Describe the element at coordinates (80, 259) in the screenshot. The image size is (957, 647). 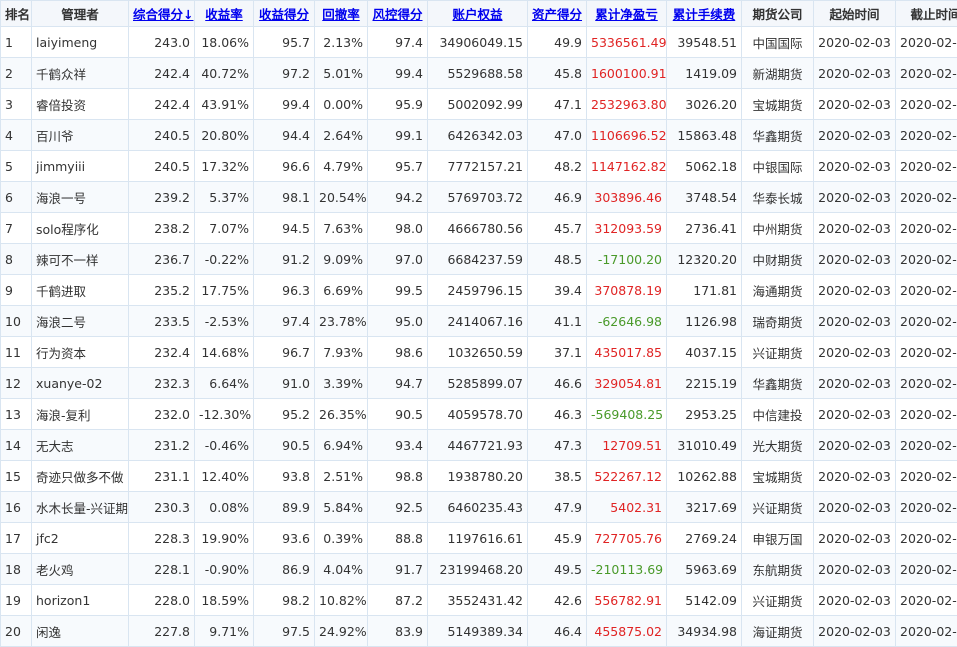
I see `cell-manager: 辣可不一样` at that location.